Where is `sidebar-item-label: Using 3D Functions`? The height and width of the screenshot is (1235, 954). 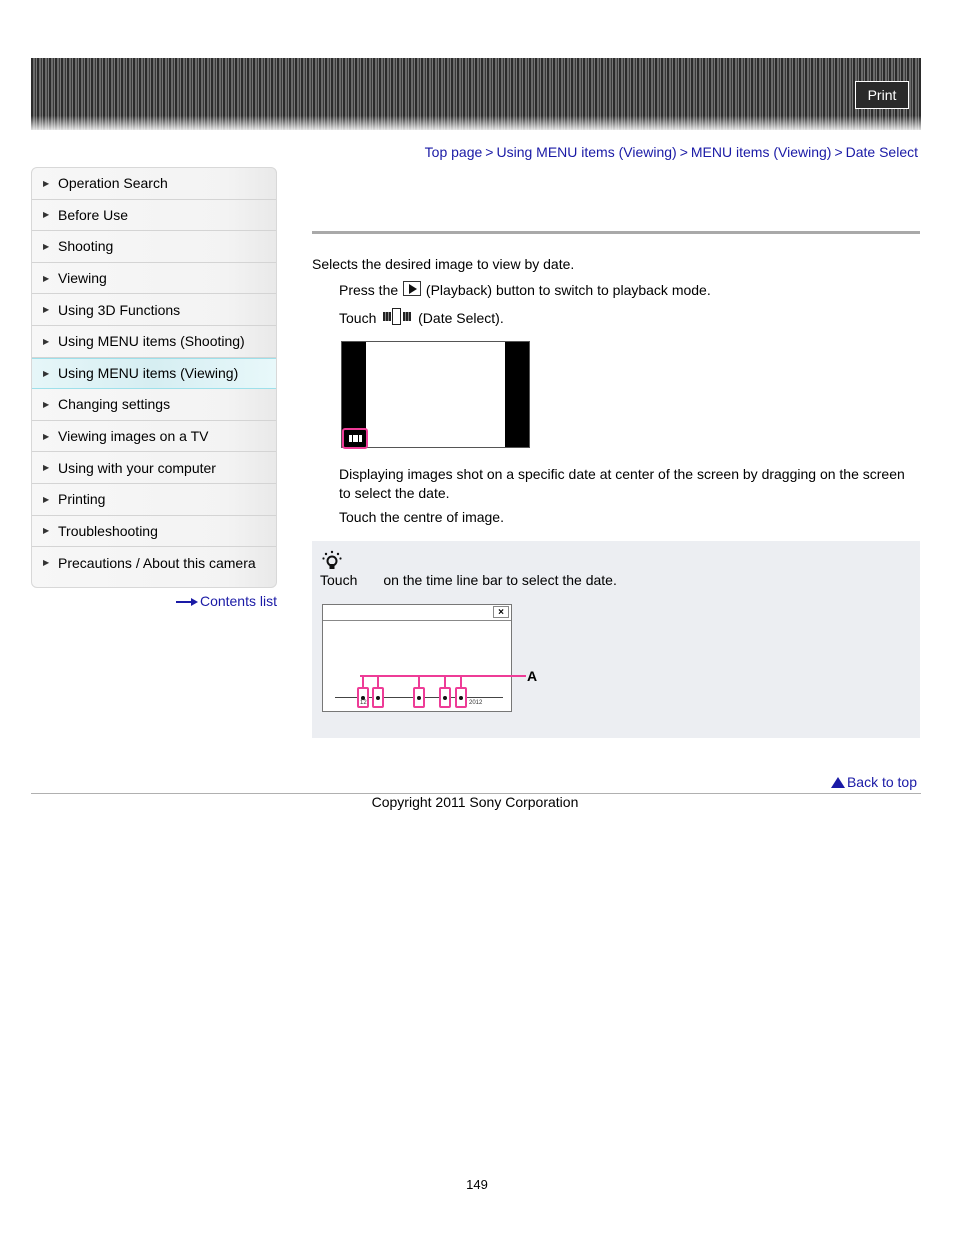
sidebar-item-label: Using 3D Functions is located at coordinates (119, 309).